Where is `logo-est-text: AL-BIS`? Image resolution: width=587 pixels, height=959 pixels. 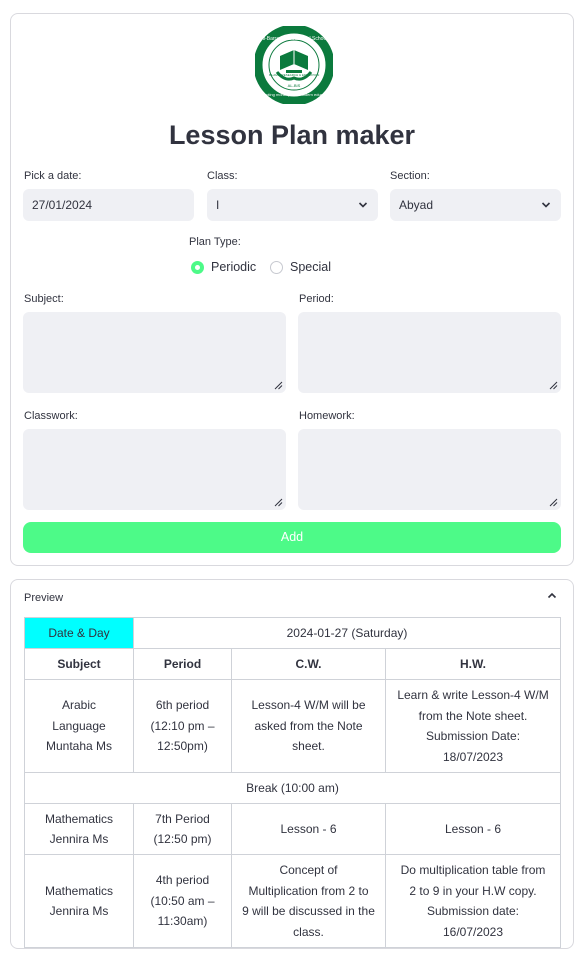
logo-est-text: AL-BIS is located at coordinates (294, 85).